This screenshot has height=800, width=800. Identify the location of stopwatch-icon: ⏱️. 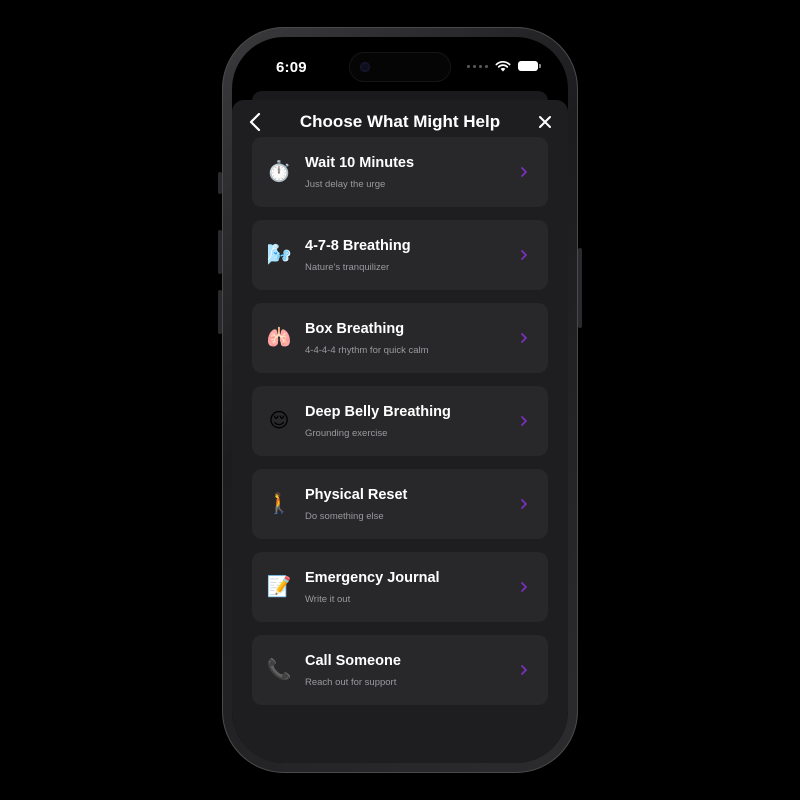
(279, 172).